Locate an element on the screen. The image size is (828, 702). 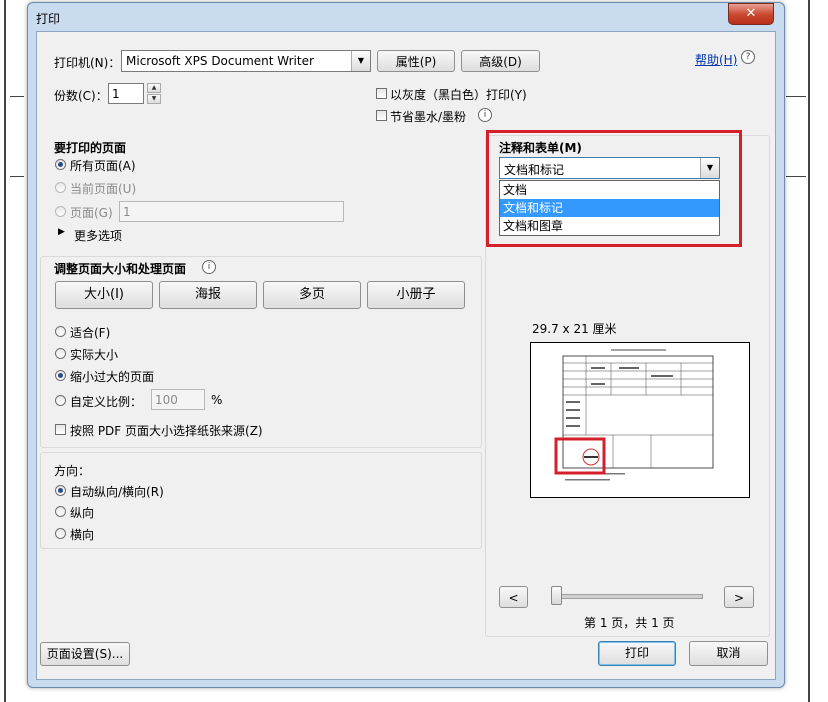
actual-size-label: 实际大小 is located at coordinates (94, 355).